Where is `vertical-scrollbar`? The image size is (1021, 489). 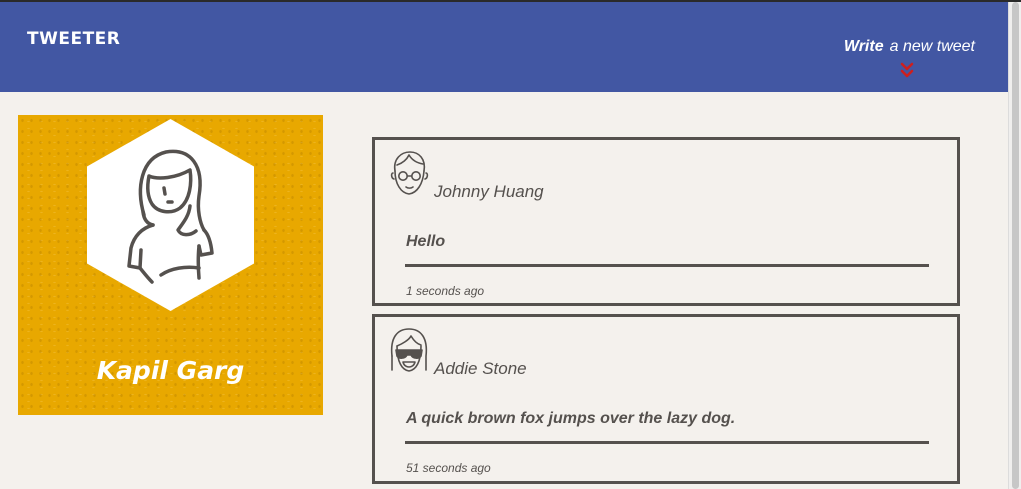 vertical-scrollbar is located at coordinates (1014, 245).